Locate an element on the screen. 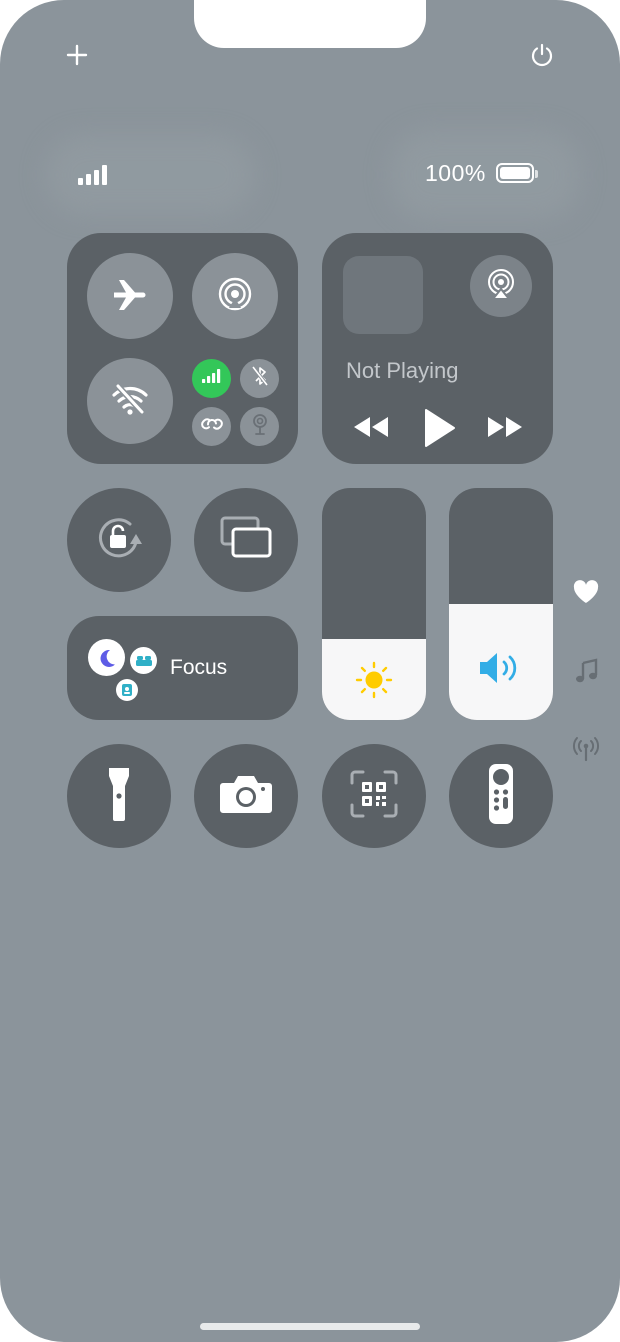  apple-tv-remote-button is located at coordinates (501, 796).